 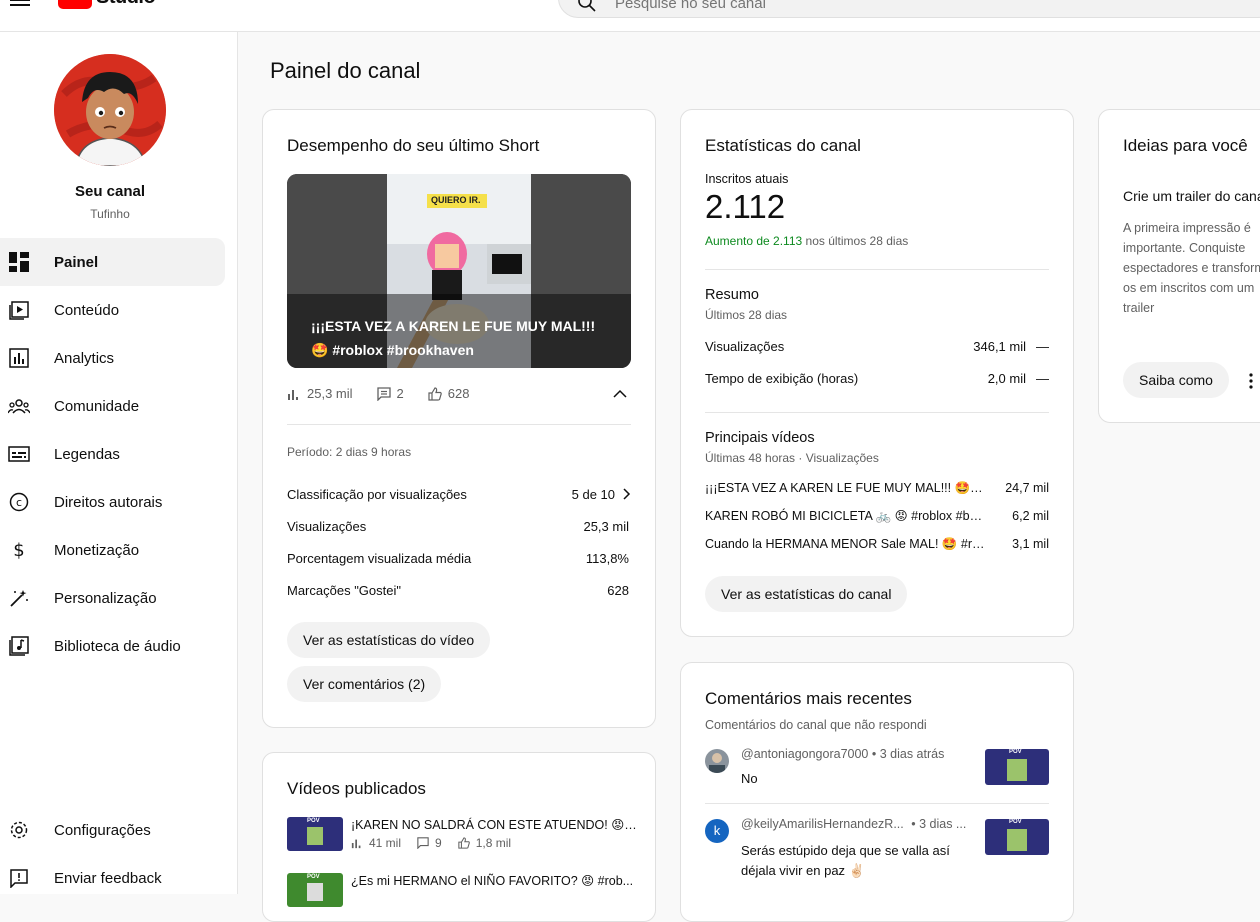 I want to click on card-title: Comentários mais recentes, so click(x=808, y=698).